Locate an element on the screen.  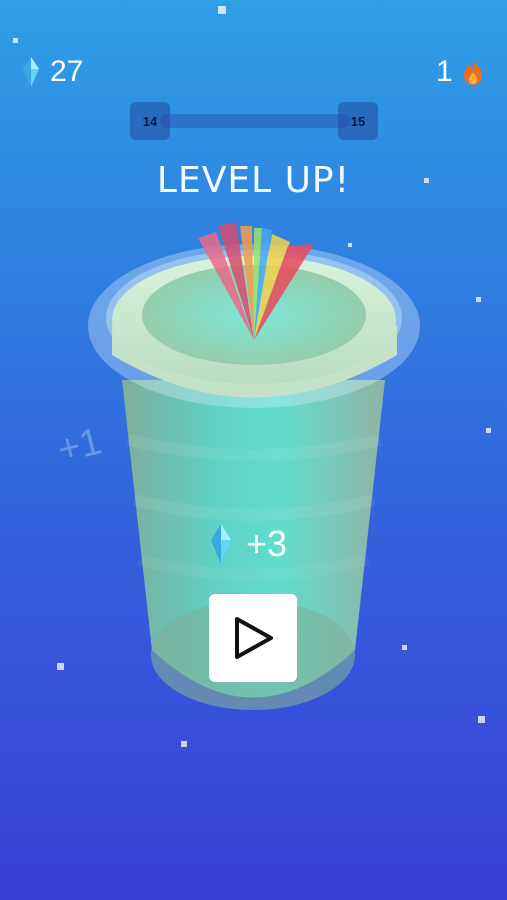
play-button is located at coordinates (253, 638).